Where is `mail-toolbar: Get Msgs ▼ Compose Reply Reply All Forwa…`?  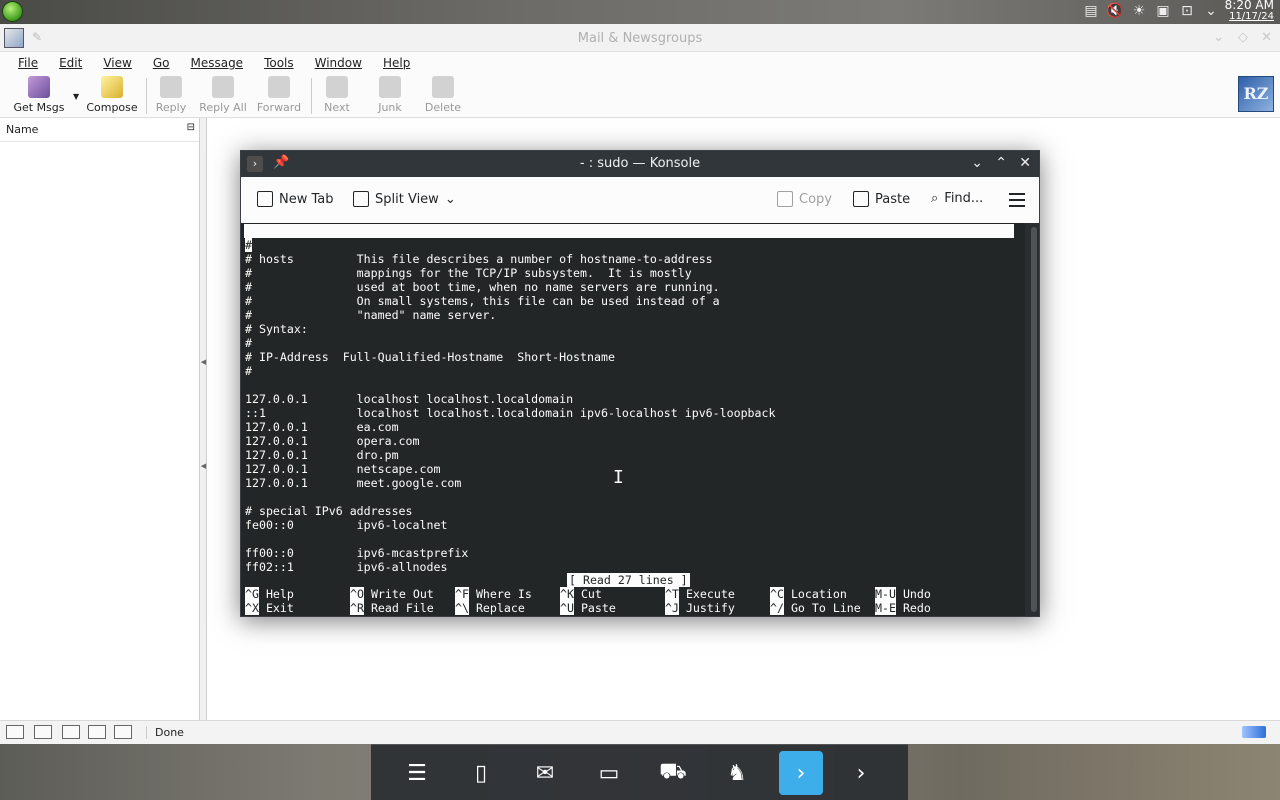 mail-toolbar: Get Msgs ▼ Compose Reply Reply All Forwa… is located at coordinates (640, 96).